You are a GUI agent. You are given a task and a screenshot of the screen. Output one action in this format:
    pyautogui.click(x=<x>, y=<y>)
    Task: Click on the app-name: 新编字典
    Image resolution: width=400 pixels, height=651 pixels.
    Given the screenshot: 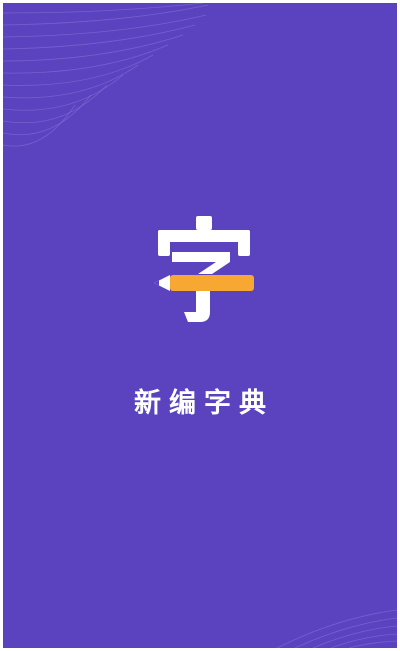 What is the action you would take?
    pyautogui.click(x=204, y=403)
    